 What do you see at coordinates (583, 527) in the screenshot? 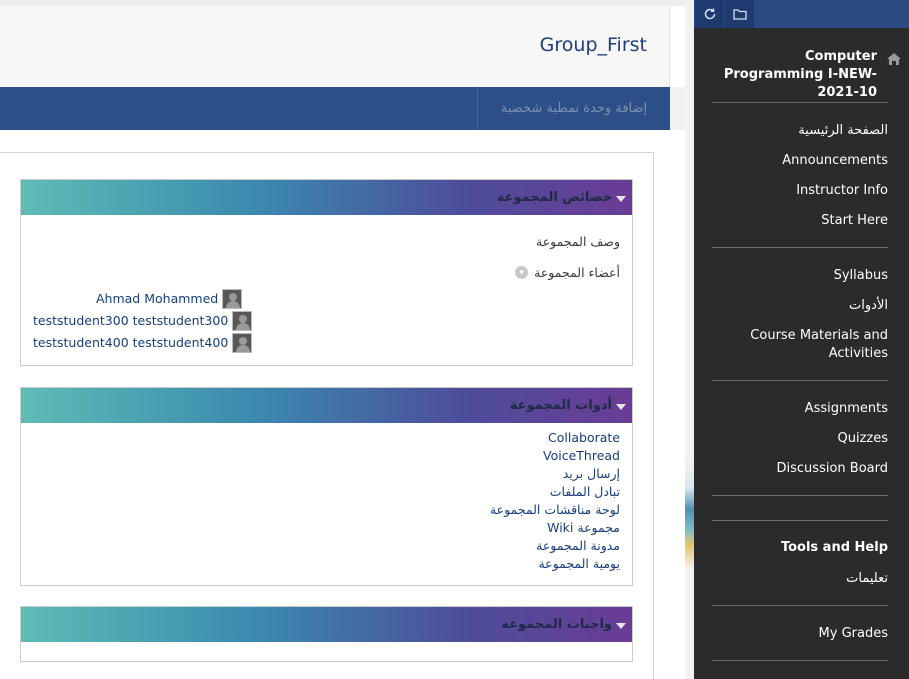
I see `tool-link-wiki: مجموعة Wiki` at bounding box center [583, 527].